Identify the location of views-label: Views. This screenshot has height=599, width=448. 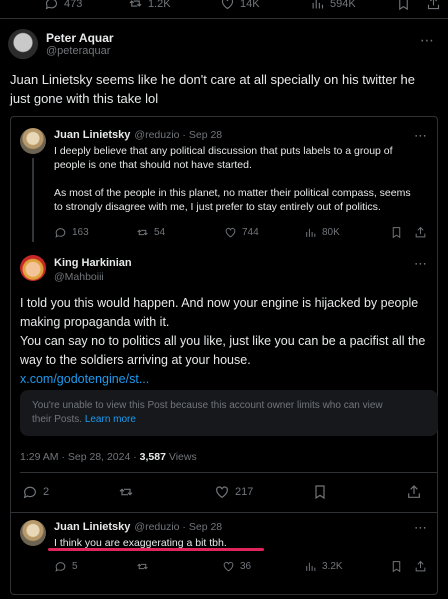
(182, 457).